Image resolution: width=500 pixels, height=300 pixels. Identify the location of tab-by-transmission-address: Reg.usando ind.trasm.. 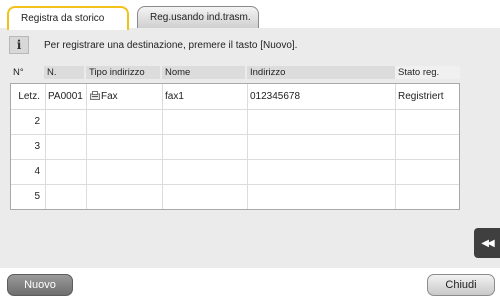
(198, 17).